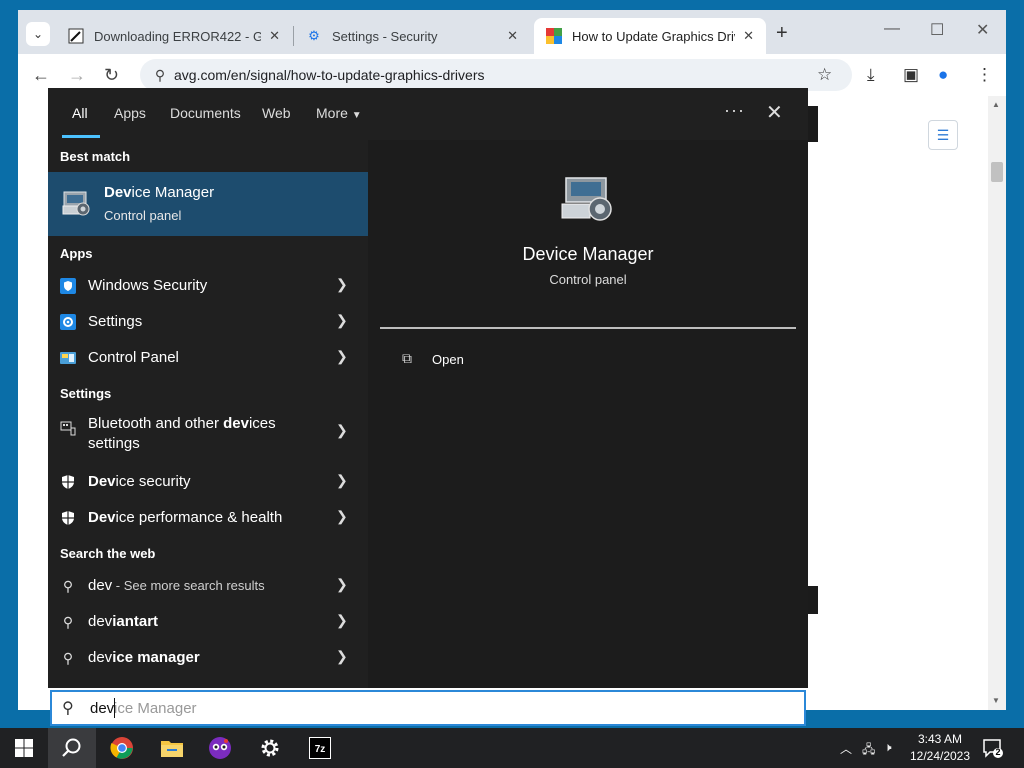 The height and width of the screenshot is (768, 1024). What do you see at coordinates (428, 708) in the screenshot?
I see `search-input: ⚲ dev ice Manager` at bounding box center [428, 708].